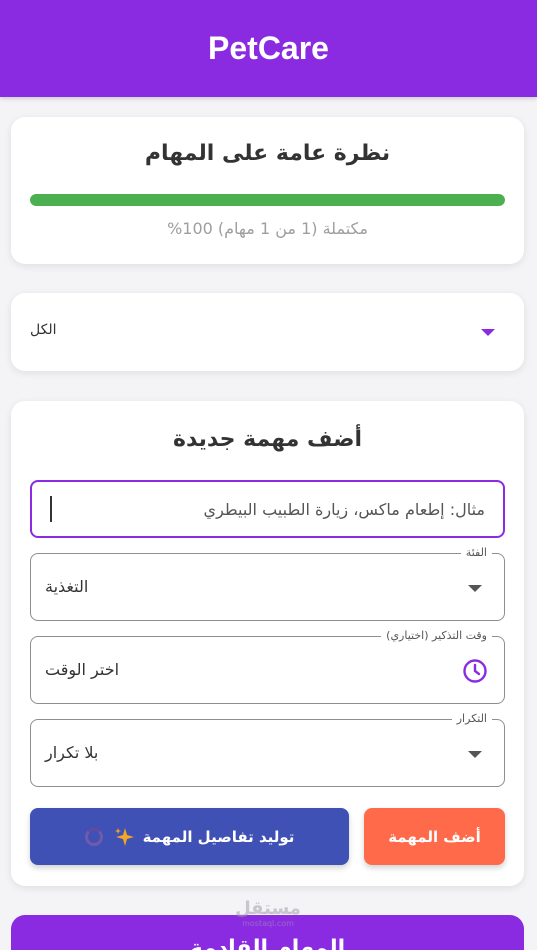 The image size is (537, 950). What do you see at coordinates (471, 718) in the screenshot?
I see `repeat-label: التكرار` at bounding box center [471, 718].